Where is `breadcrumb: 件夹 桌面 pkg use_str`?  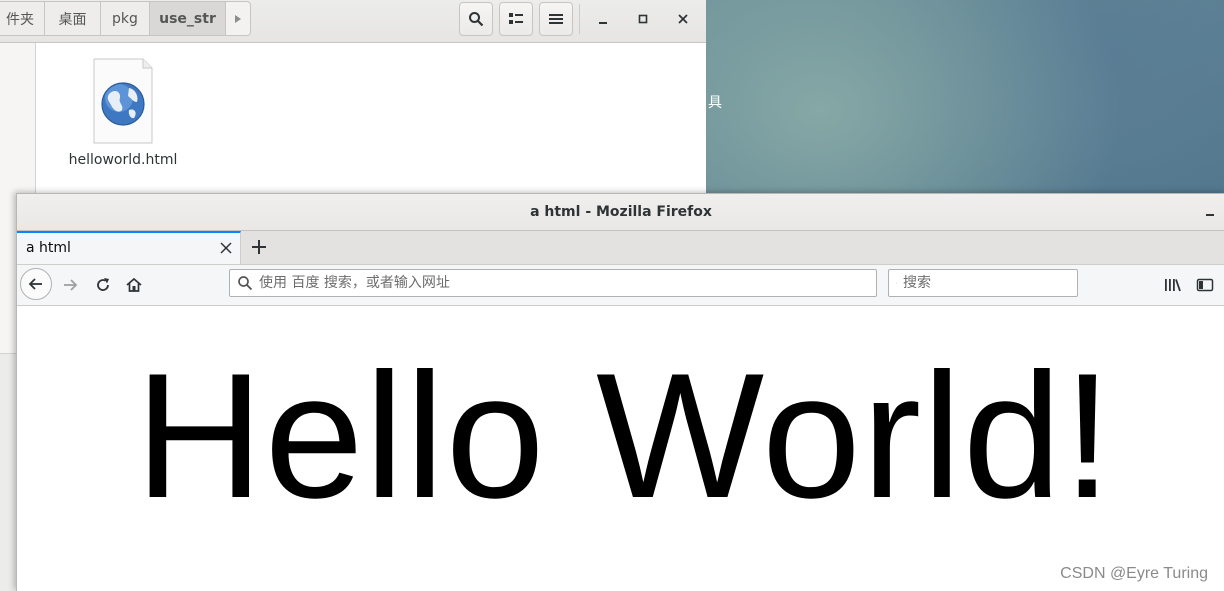 breadcrumb: 件夹 桌面 pkg use_str is located at coordinates (125, 18).